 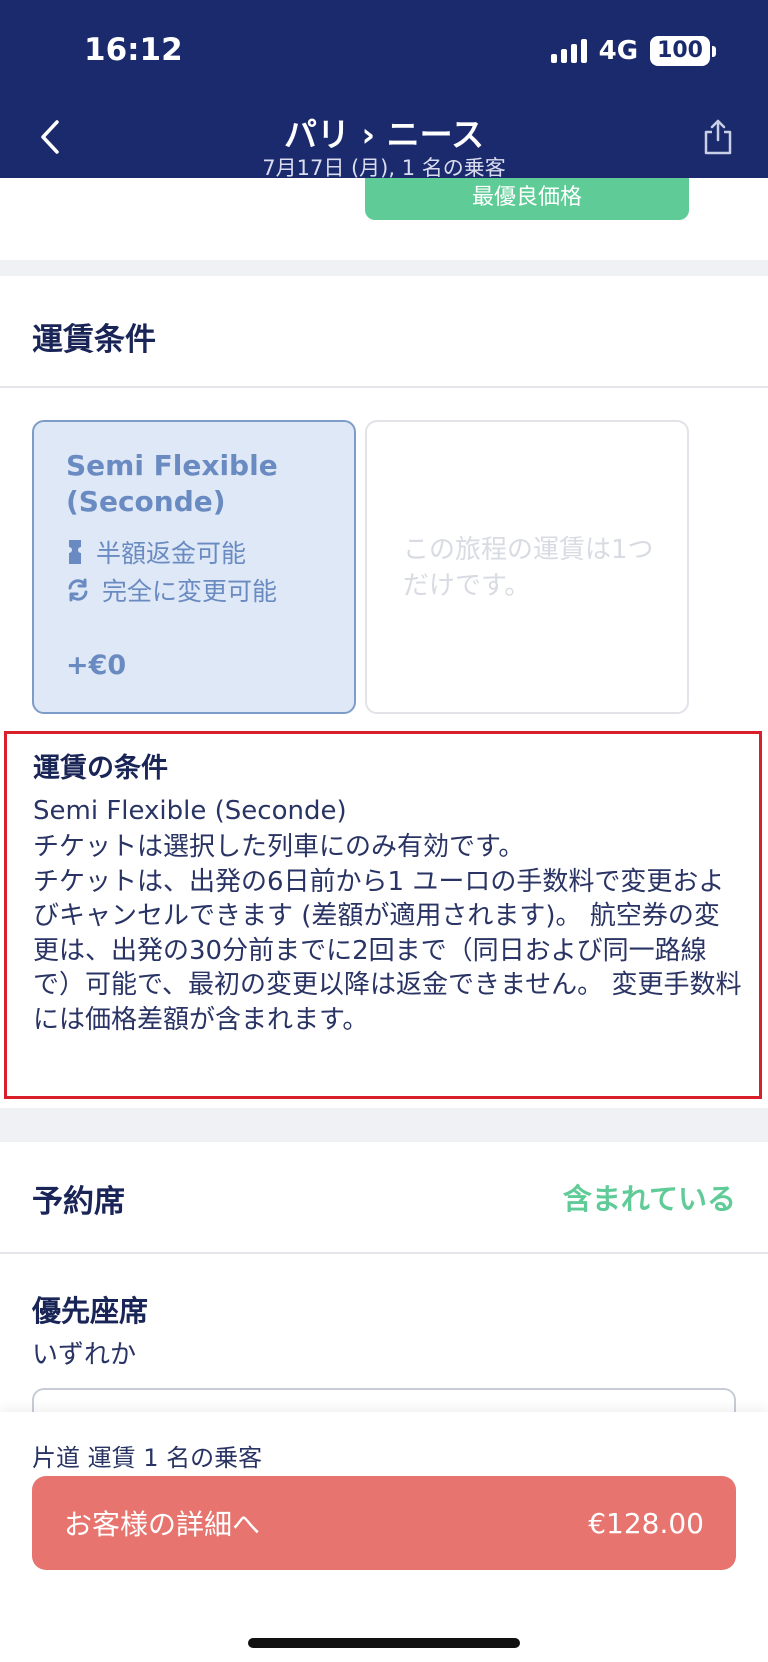 I want to click on fare-feature-change: 完全に変更可能, so click(x=171, y=590).